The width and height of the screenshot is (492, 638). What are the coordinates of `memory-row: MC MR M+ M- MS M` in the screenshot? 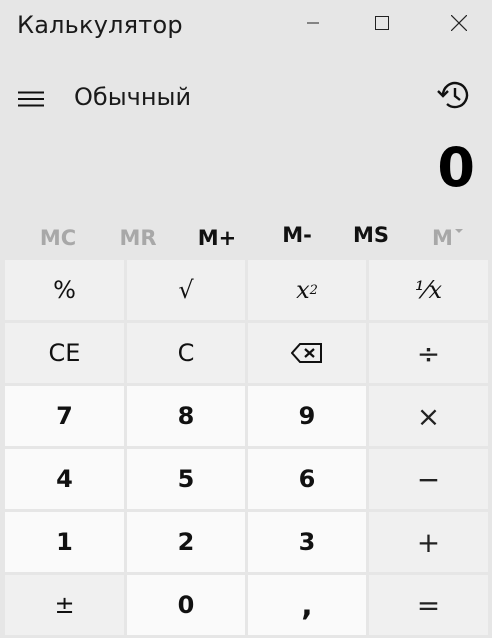 It's located at (246, 237).